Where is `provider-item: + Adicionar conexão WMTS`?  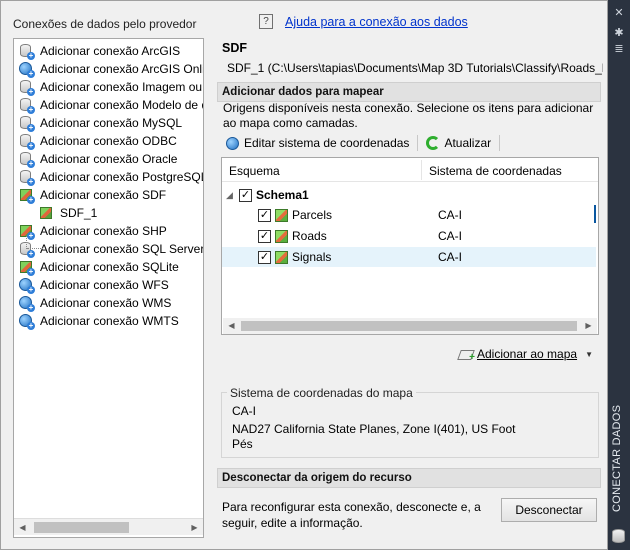
provider-item: + Adicionar conexão WMTS is located at coordinates (98, 321).